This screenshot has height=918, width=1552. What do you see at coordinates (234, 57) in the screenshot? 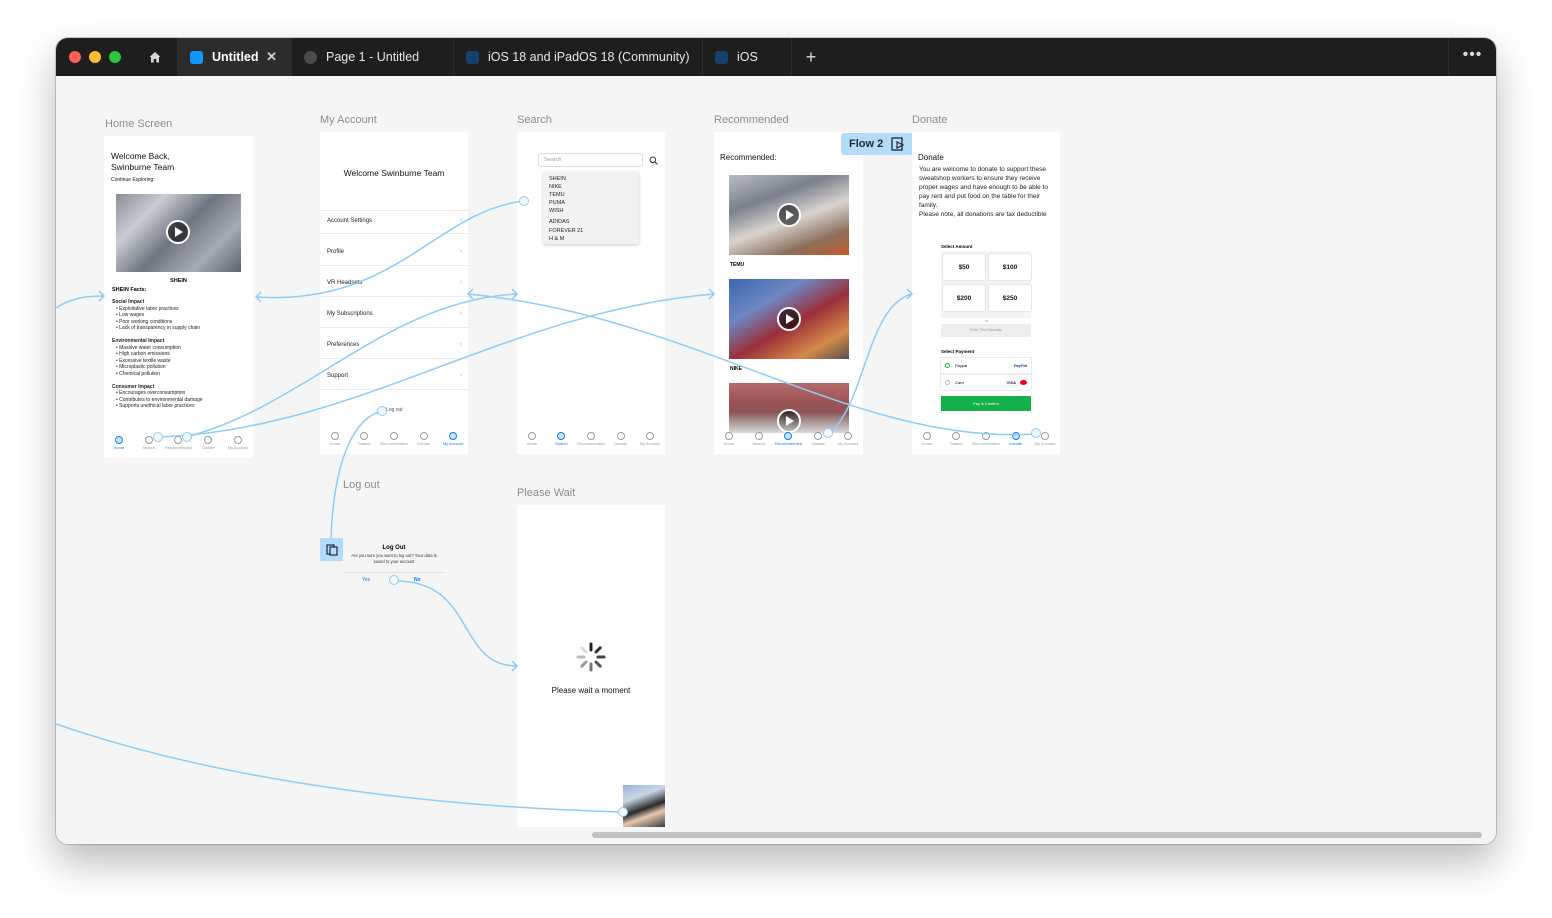
I see `tab-untitled: Untitled ✕` at bounding box center [234, 57].